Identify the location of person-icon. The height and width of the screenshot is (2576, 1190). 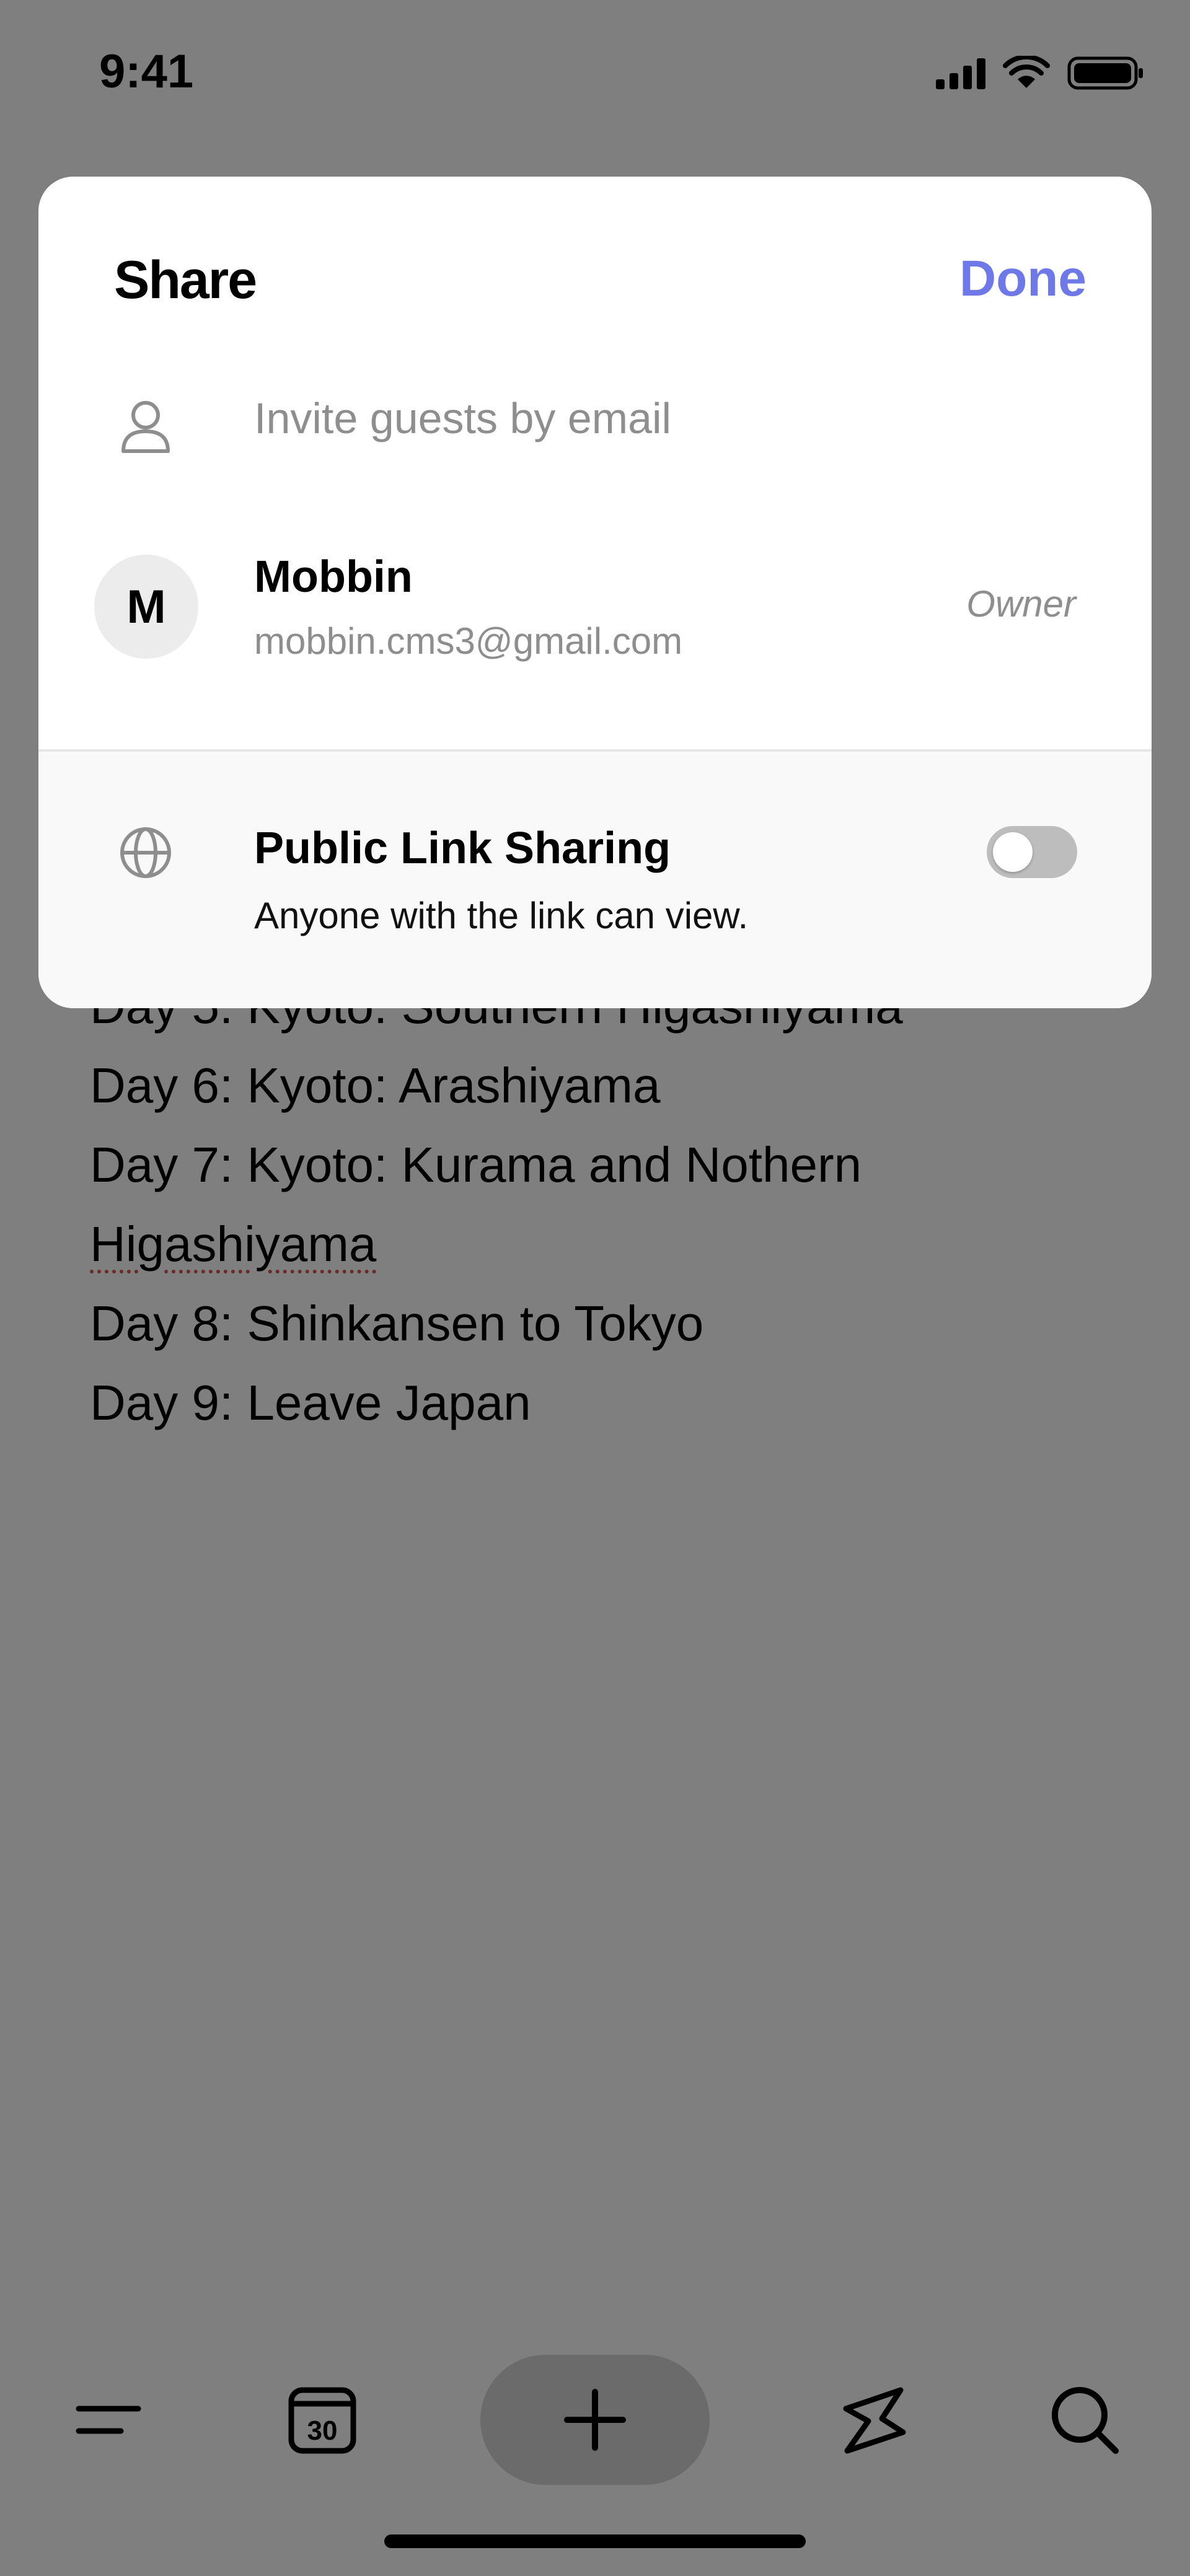
(145, 427).